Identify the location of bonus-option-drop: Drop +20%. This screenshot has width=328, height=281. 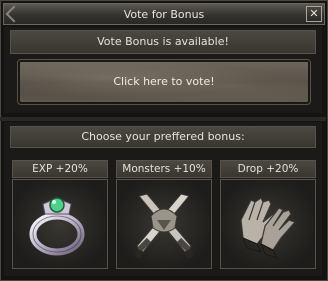
(268, 216).